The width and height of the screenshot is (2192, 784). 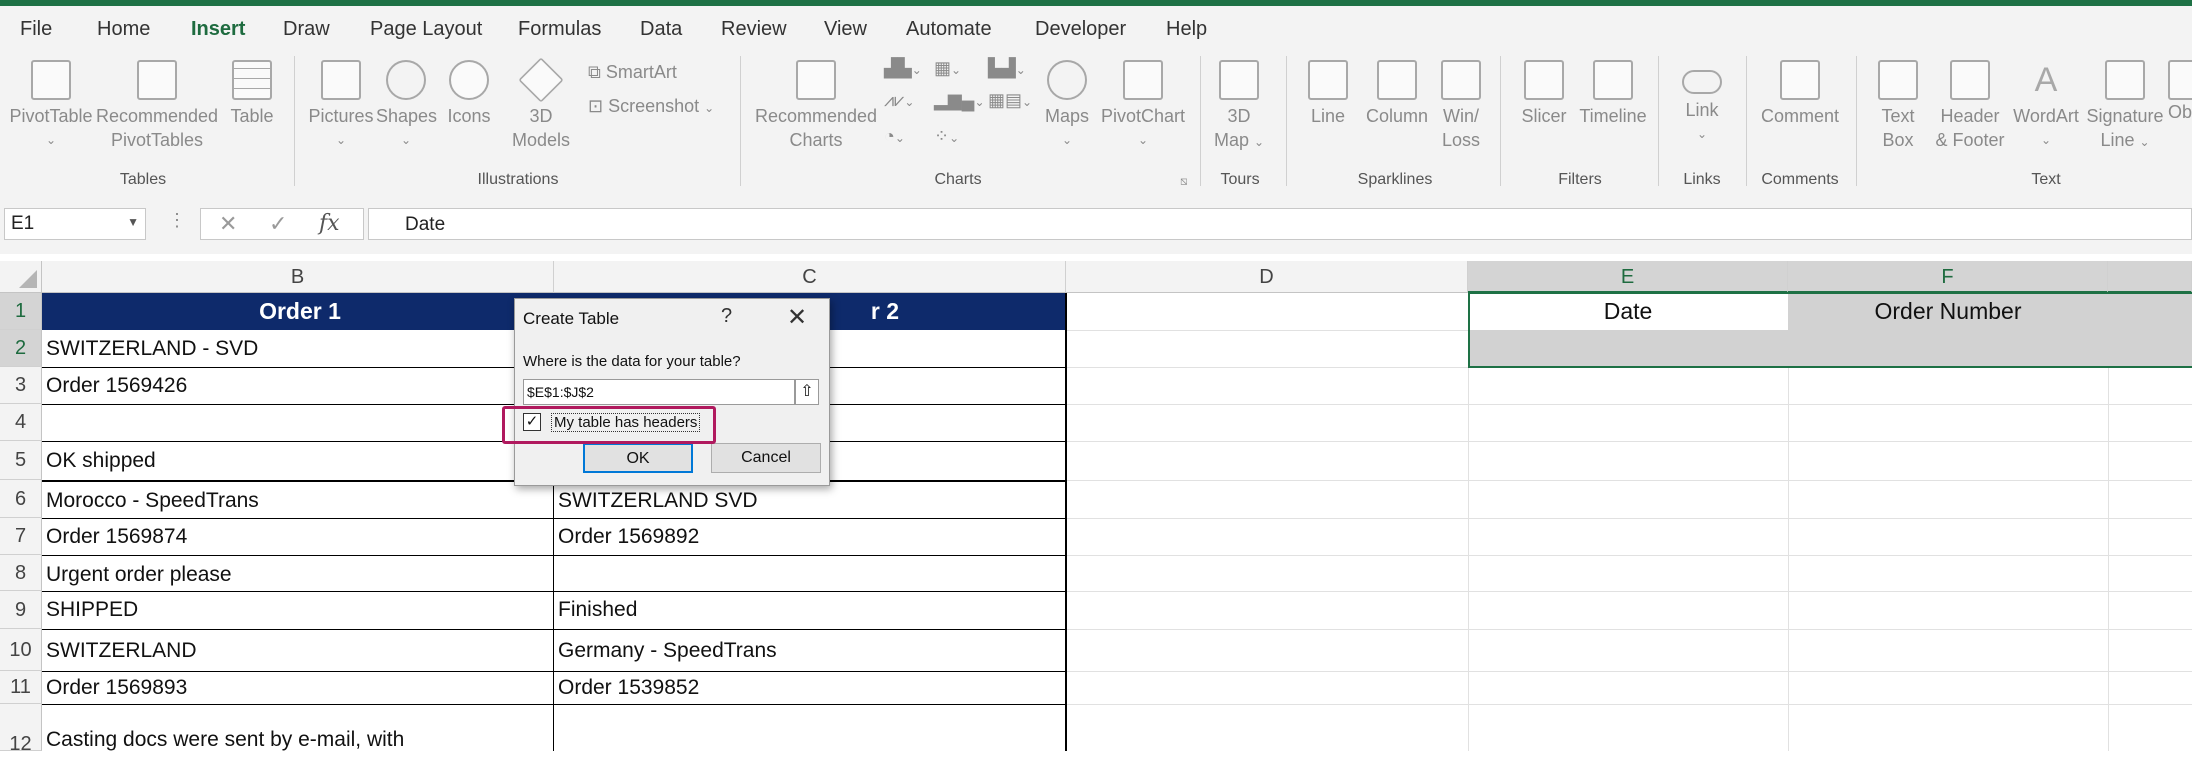 What do you see at coordinates (894, 136) in the screenshot?
I see `pie-chart-button: ◔⌄` at bounding box center [894, 136].